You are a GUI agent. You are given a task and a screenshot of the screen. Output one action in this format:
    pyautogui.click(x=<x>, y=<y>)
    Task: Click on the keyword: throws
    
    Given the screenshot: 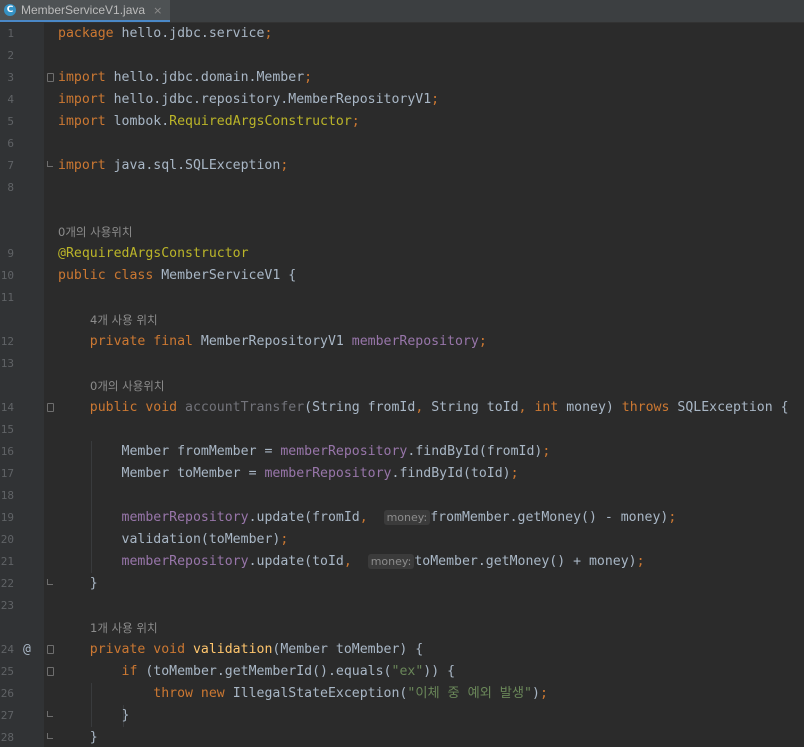 What is the action you would take?
    pyautogui.click(x=645, y=407)
    